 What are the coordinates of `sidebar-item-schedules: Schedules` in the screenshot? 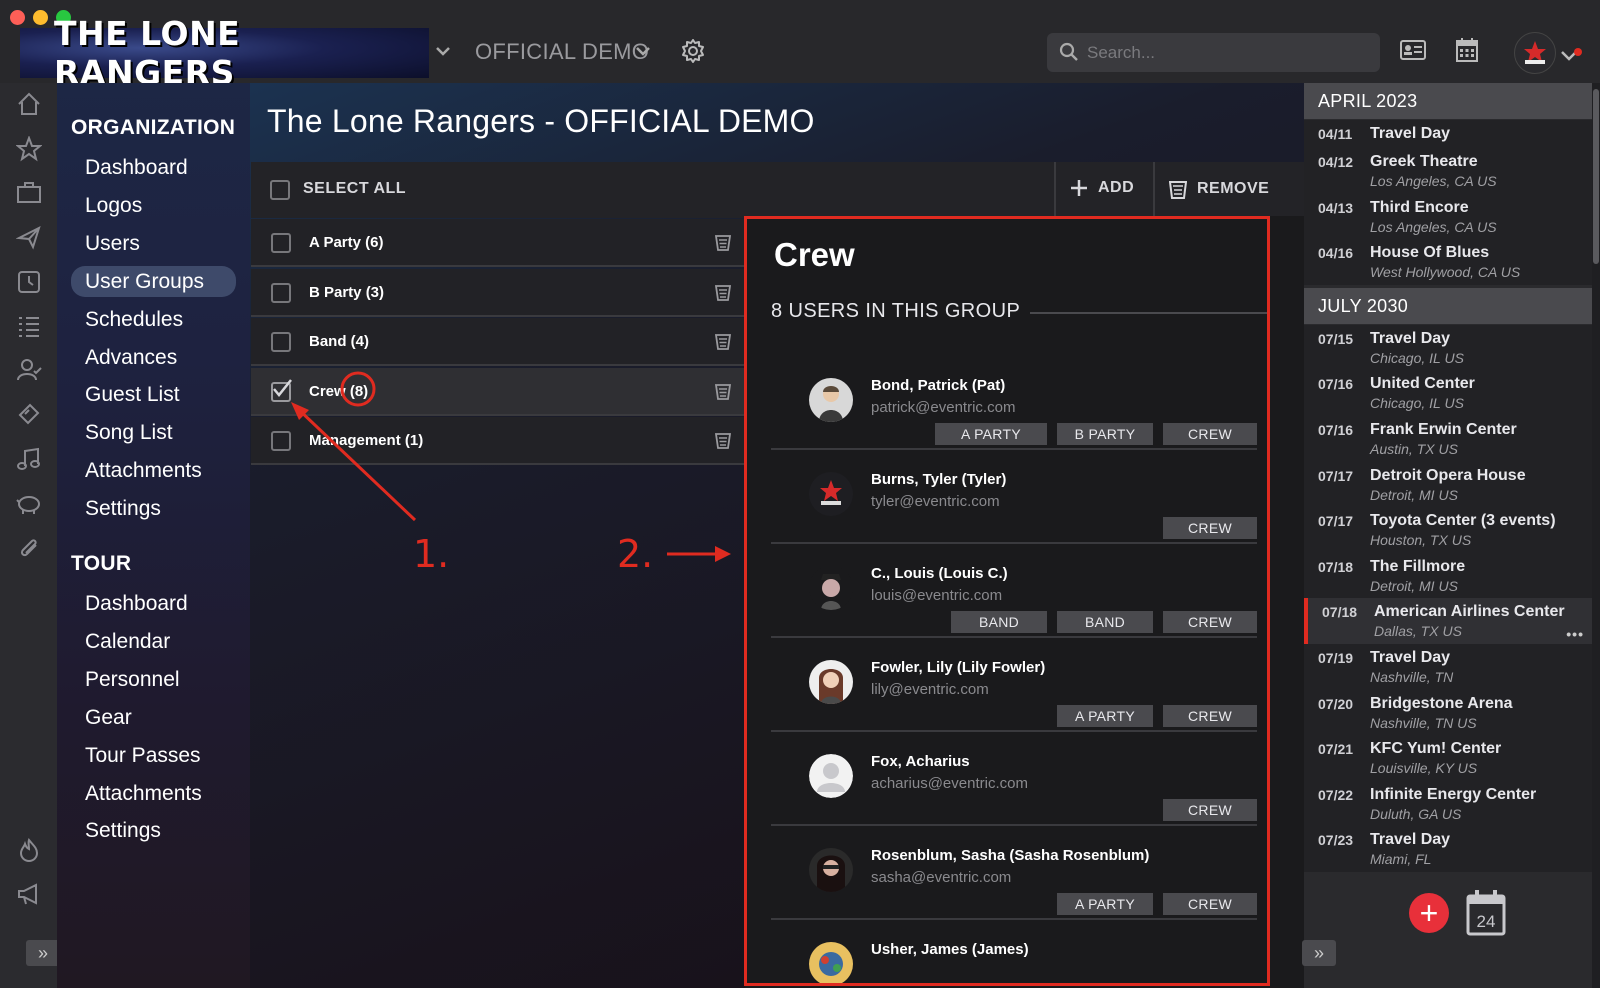 It's located at (153, 319).